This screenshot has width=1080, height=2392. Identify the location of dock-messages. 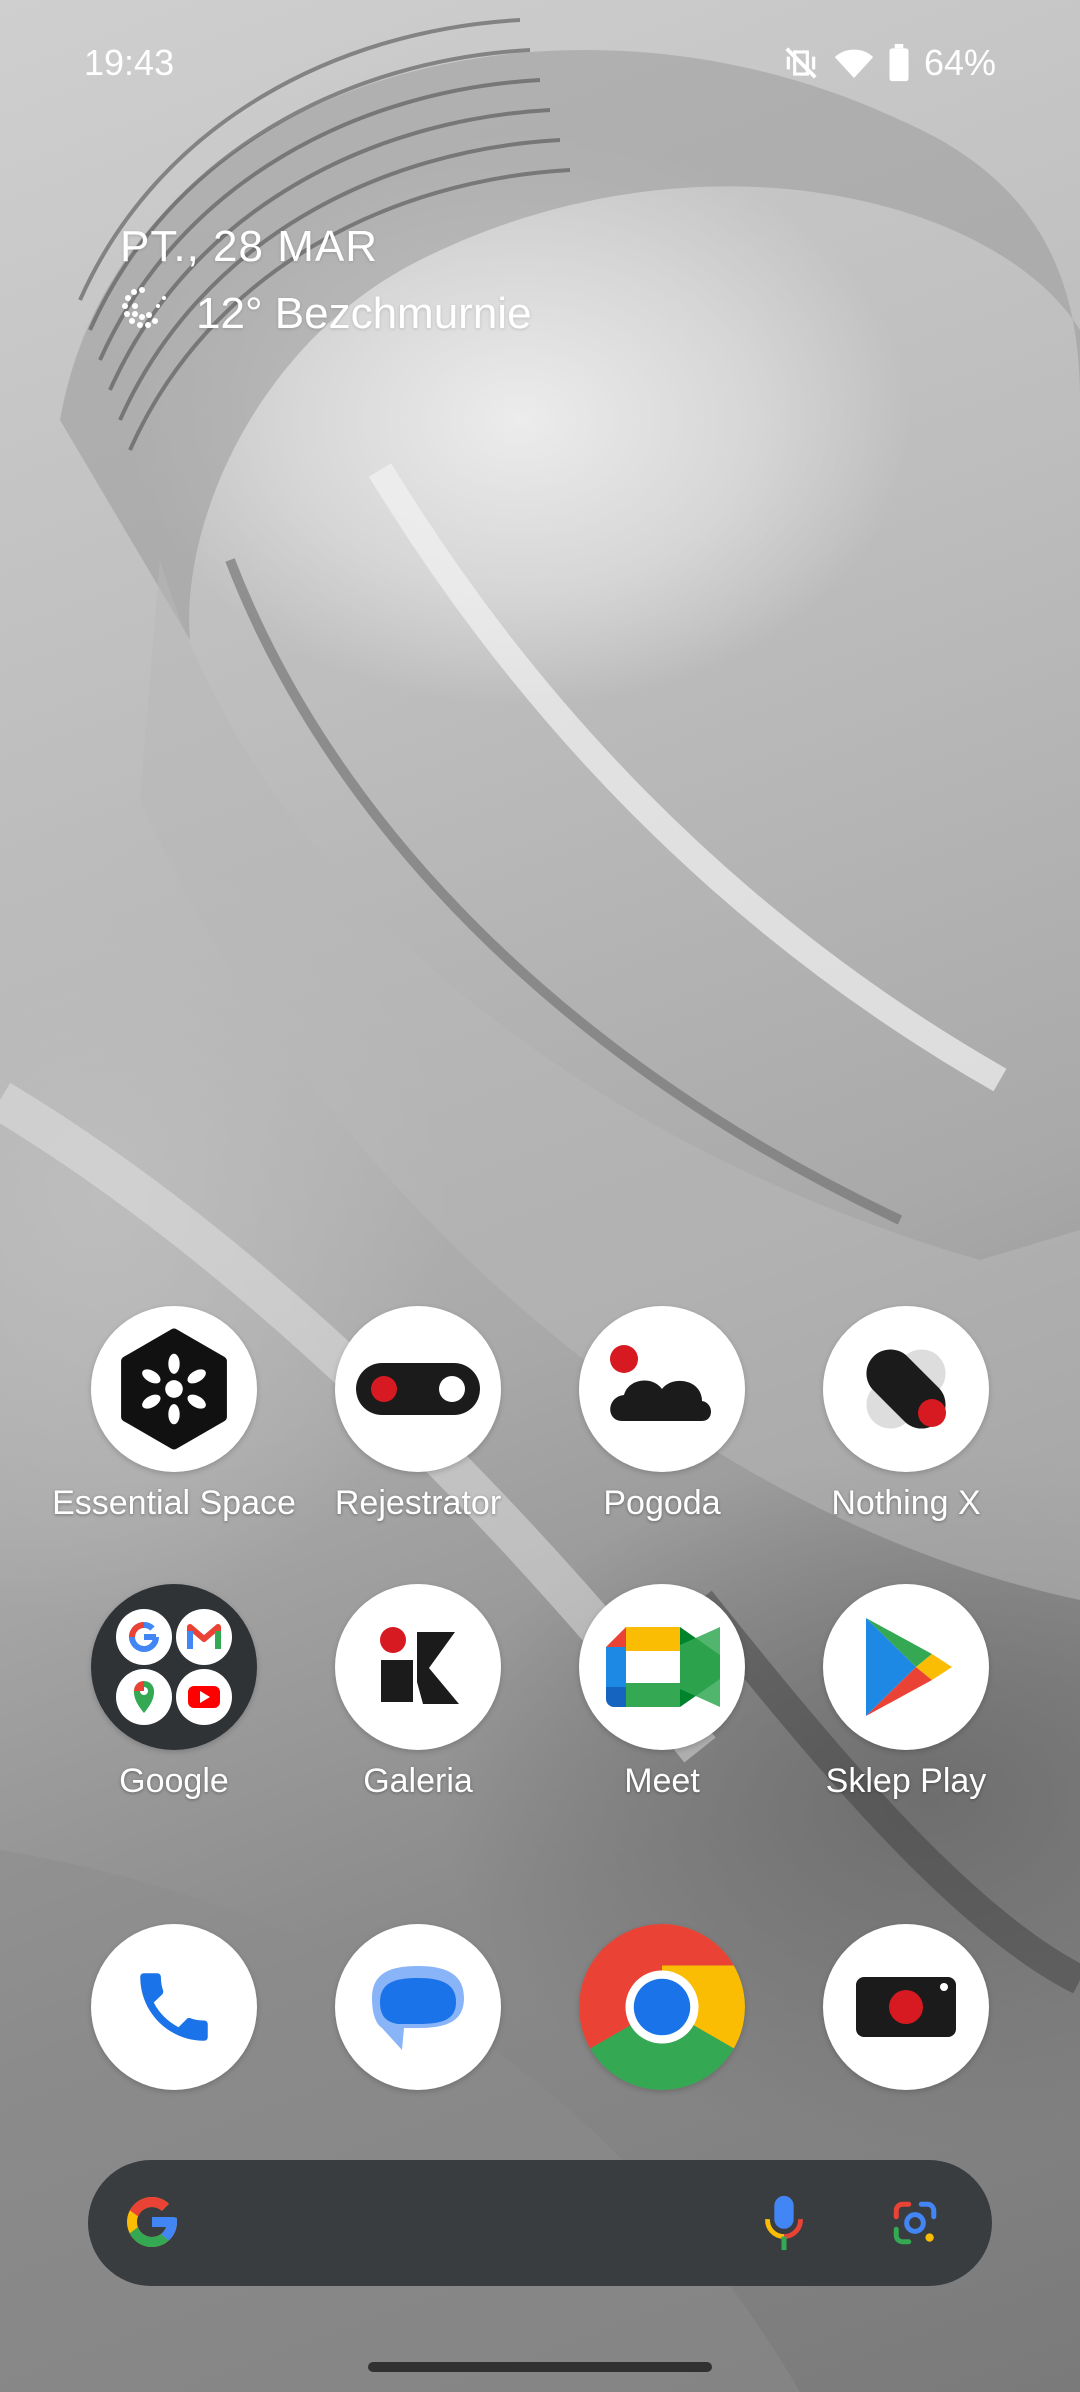
(418, 2007).